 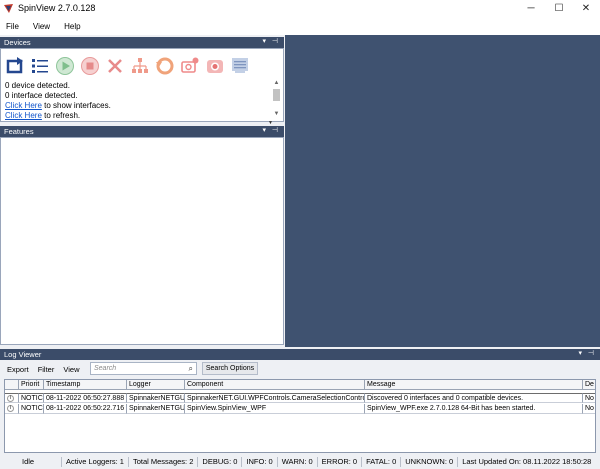 I want to click on features-panel-pin-icon: ▾ ⊣, so click(x=271, y=130).